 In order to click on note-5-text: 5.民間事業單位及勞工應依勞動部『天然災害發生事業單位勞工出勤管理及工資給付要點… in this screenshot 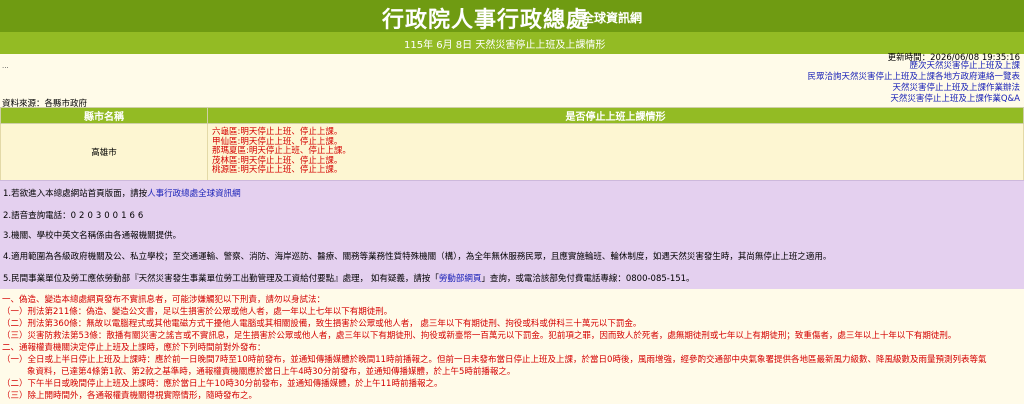, I will do `click(221, 279)`.